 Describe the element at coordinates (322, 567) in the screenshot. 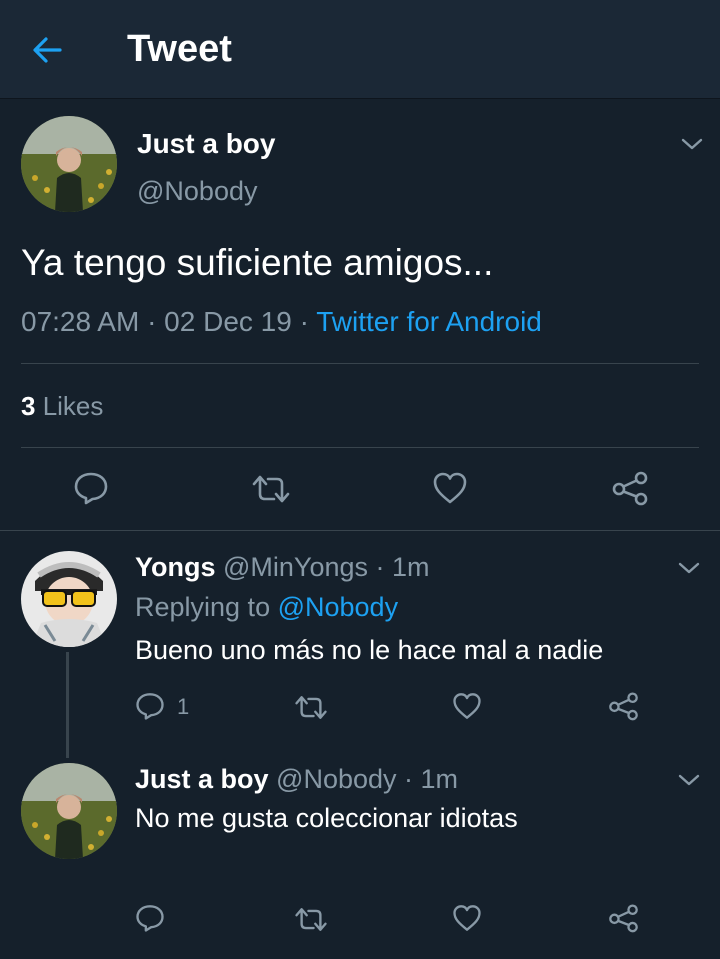

I see `reply-author-handle: @MinYongs · 1m` at that location.